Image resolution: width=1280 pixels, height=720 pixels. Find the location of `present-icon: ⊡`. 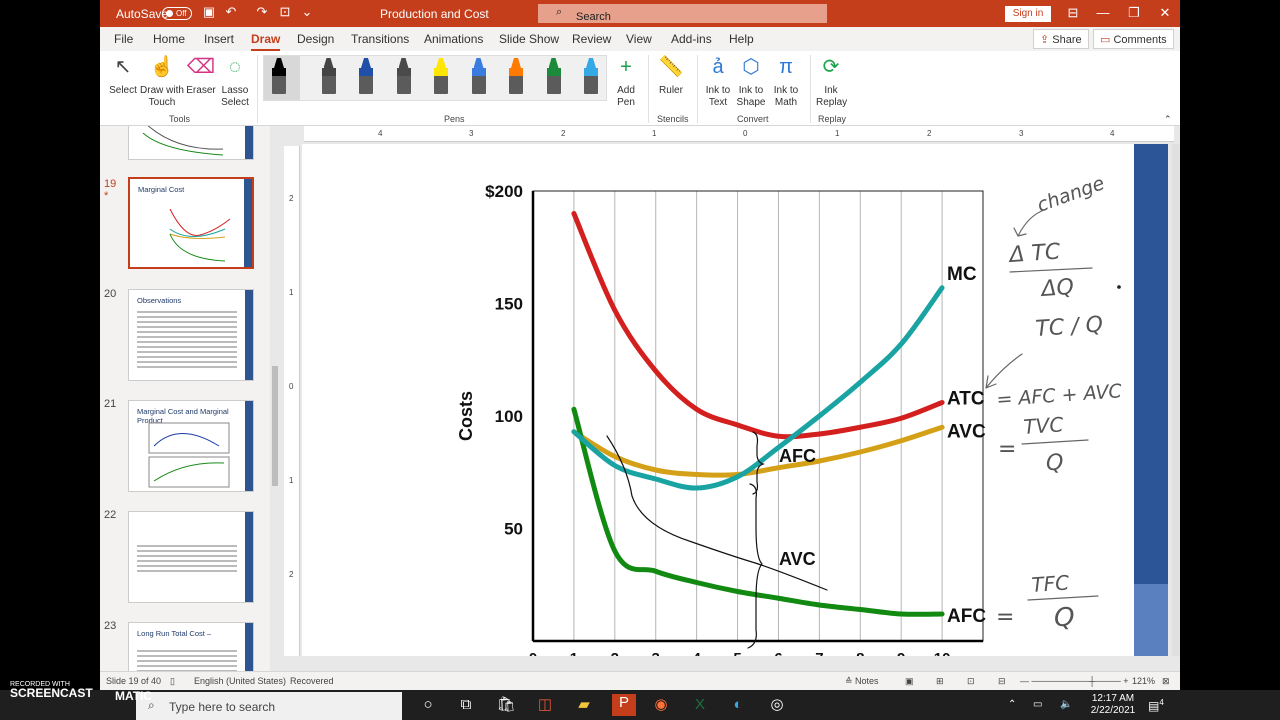

present-icon: ⊡ is located at coordinates (285, 12).